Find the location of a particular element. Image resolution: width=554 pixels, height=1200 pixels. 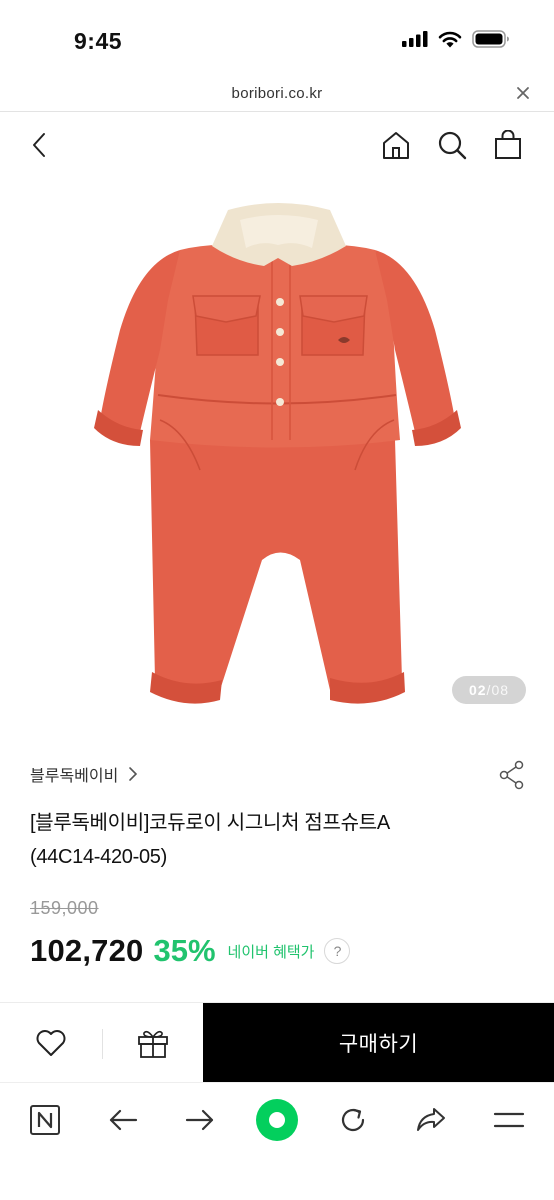

brand-link: 블루독베이비 is located at coordinates (84, 774).